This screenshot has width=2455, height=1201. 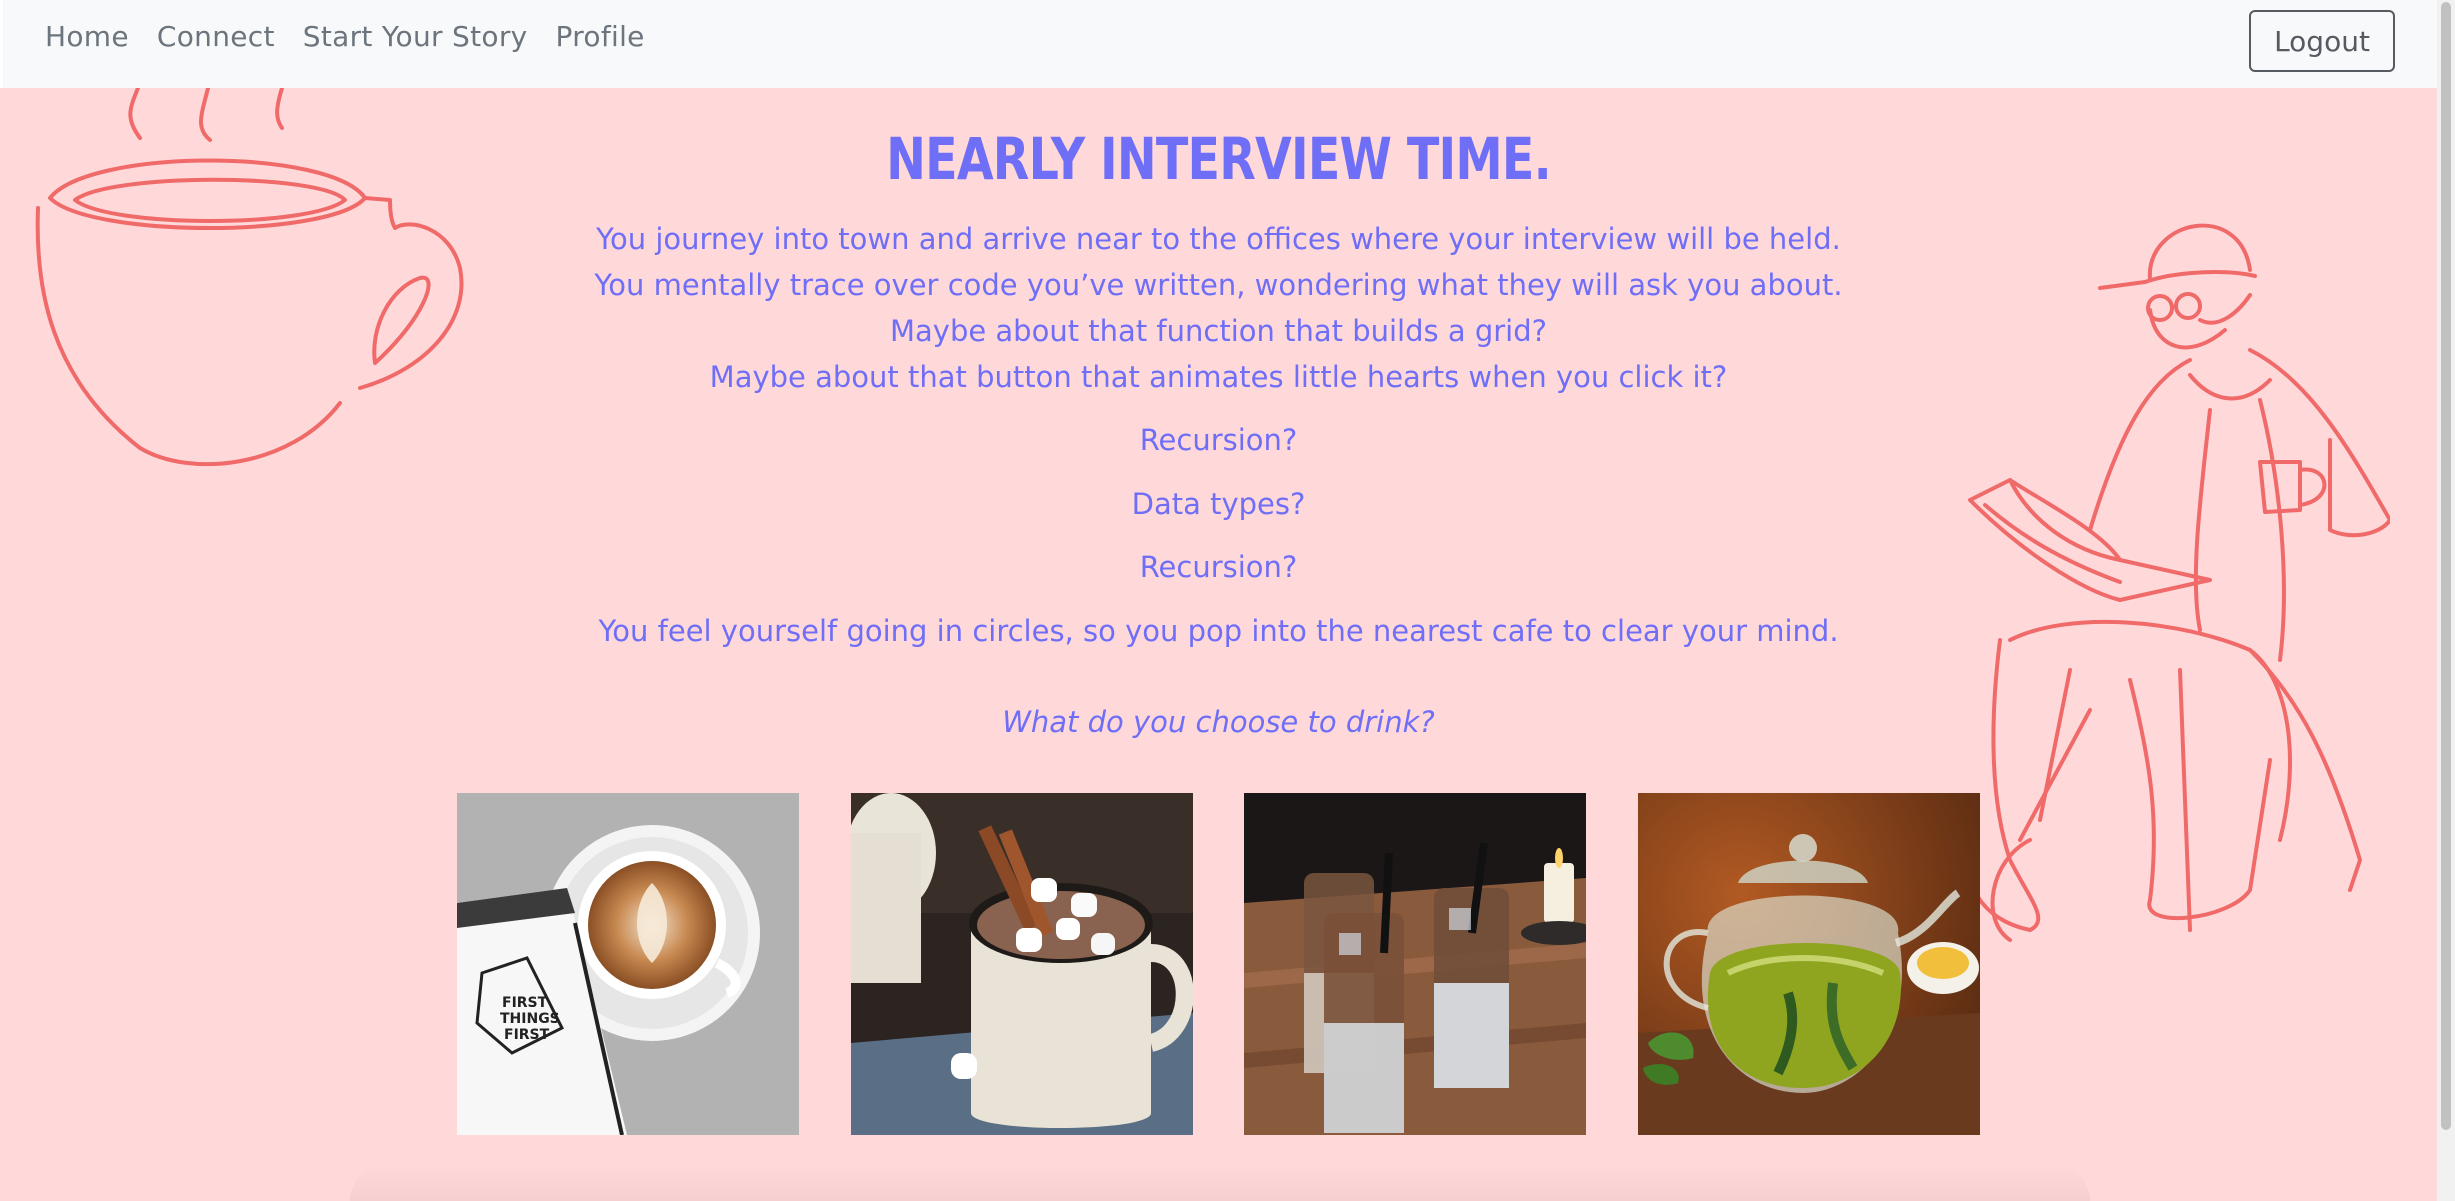 I want to click on logout-button: Logout, so click(x=2322, y=41).